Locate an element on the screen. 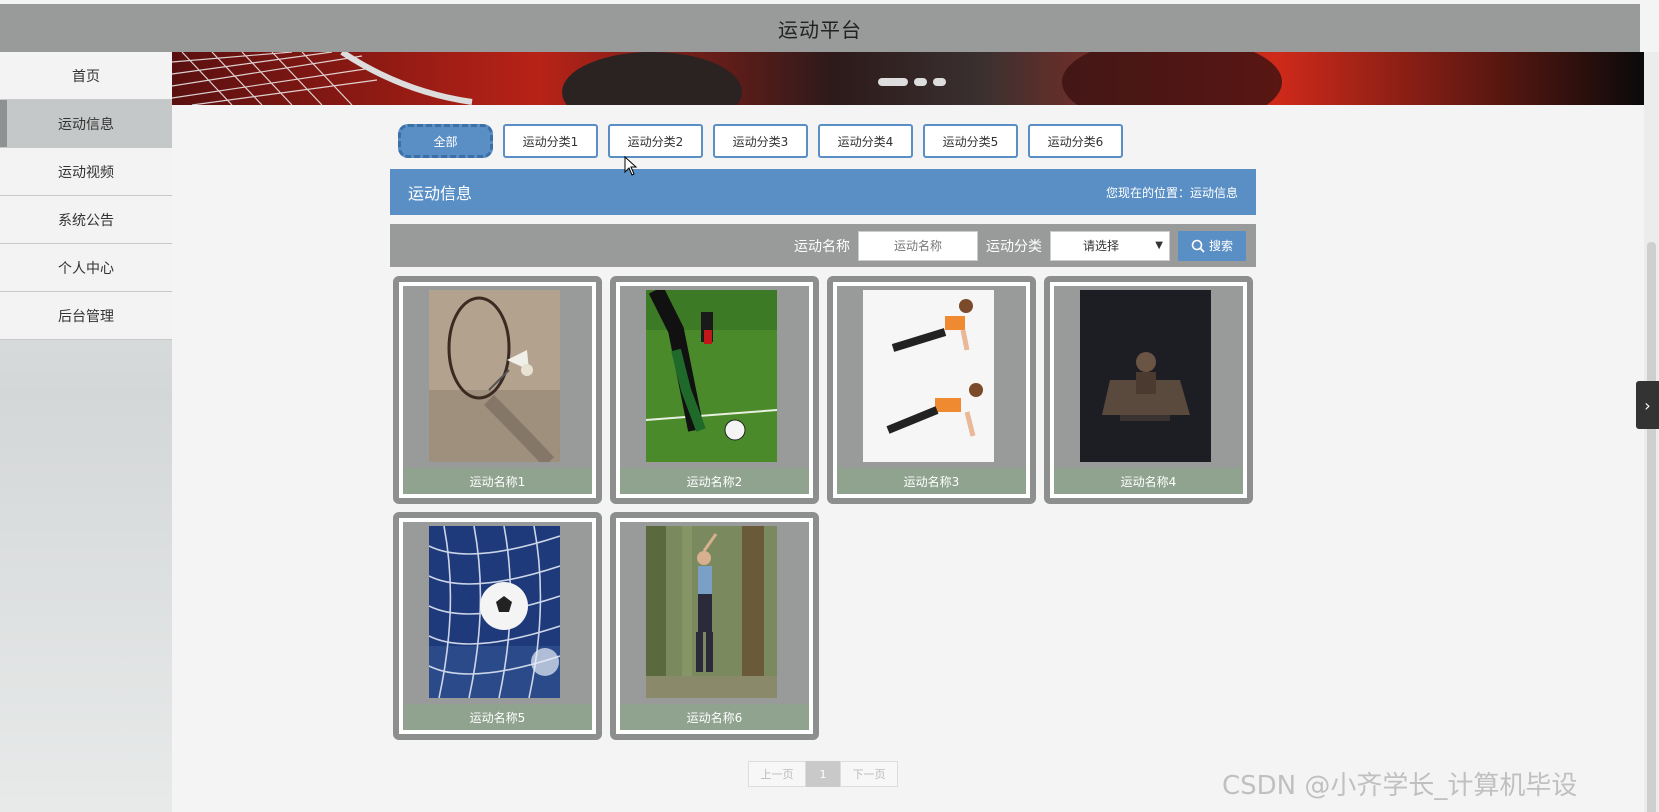  tab-category-5: 运动分类5 is located at coordinates (970, 141).